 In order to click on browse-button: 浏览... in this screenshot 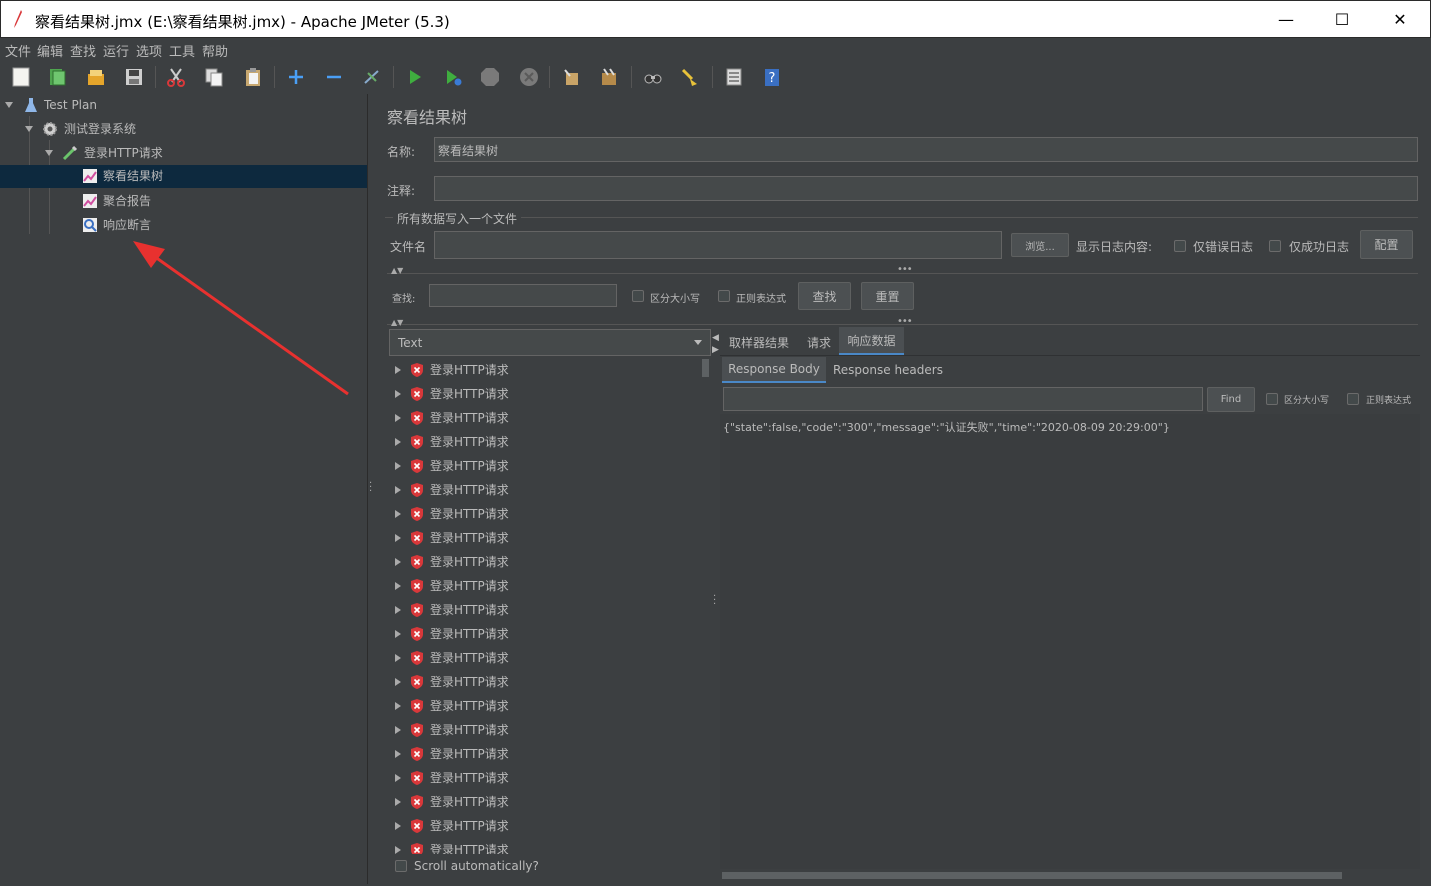, I will do `click(1040, 245)`.